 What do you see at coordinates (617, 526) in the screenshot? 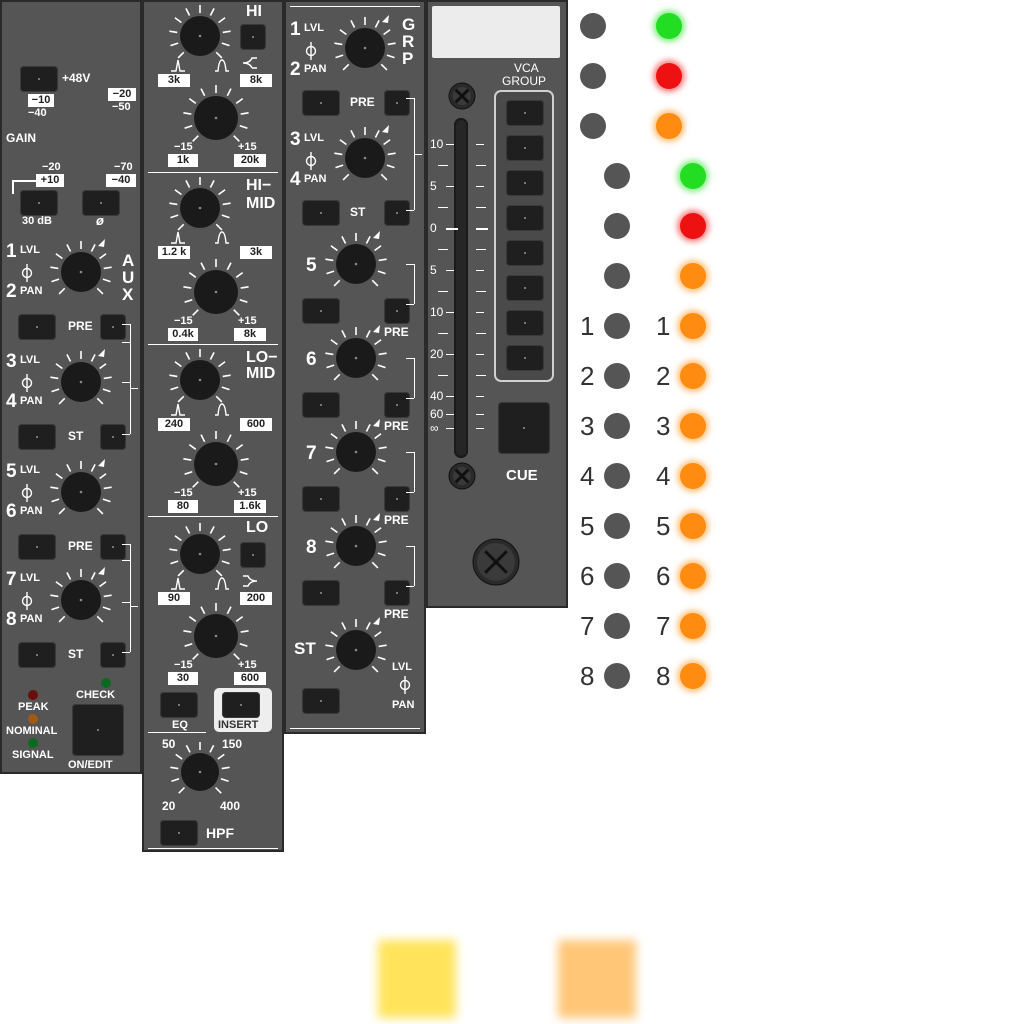
I see `status-dot` at bounding box center [617, 526].